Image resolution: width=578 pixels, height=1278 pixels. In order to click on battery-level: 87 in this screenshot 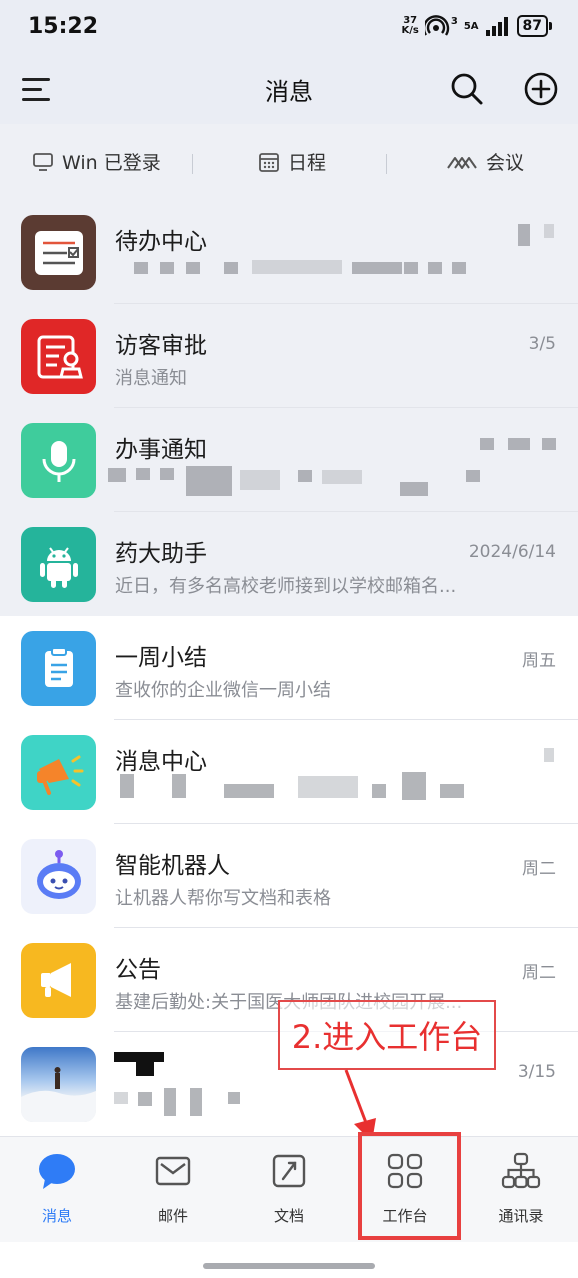, I will do `click(532, 26)`.